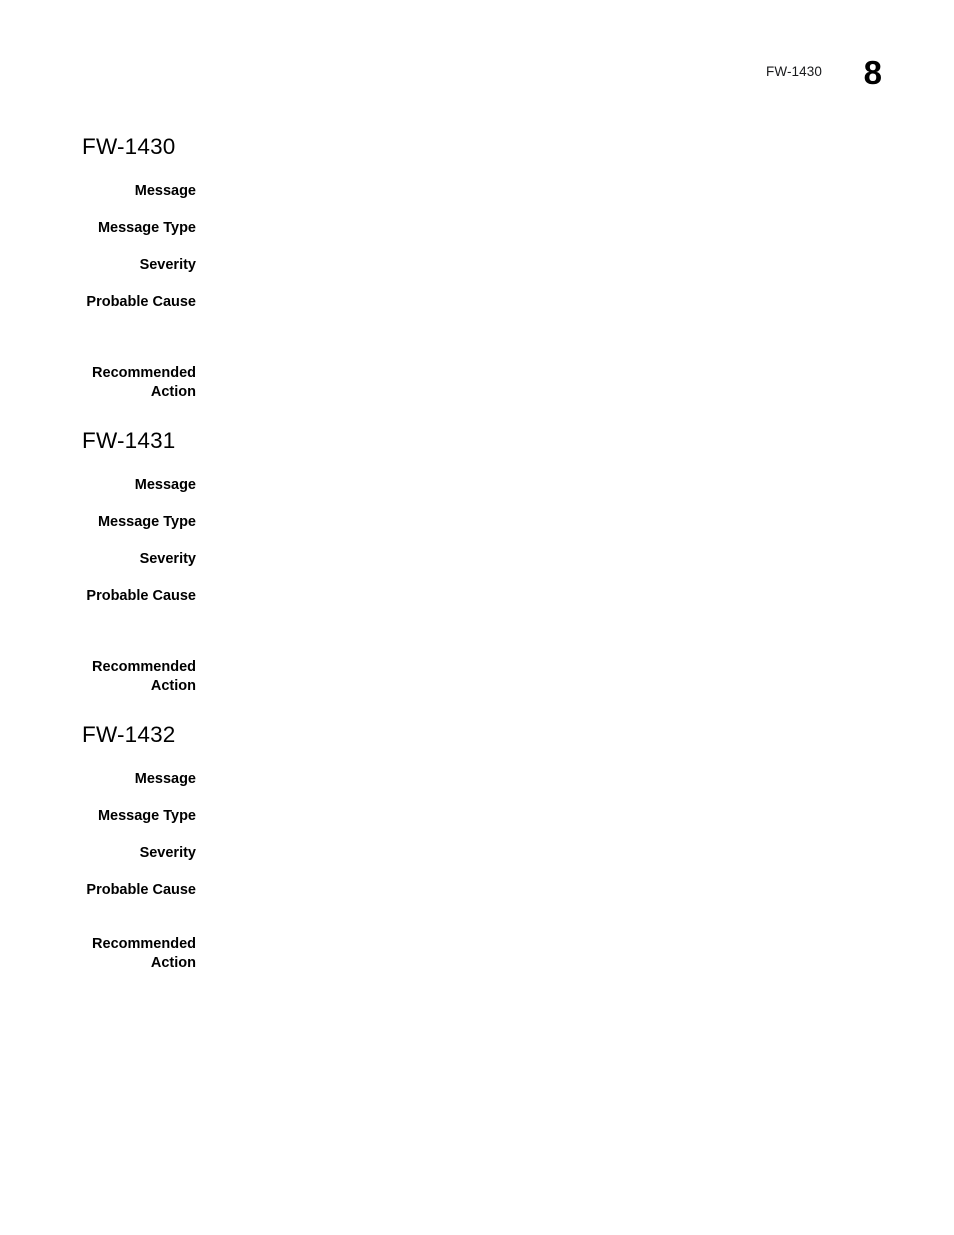 The width and height of the screenshot is (954, 1235). Describe the element at coordinates (129, 146) in the screenshot. I see `section-heading: FW-1430` at that location.